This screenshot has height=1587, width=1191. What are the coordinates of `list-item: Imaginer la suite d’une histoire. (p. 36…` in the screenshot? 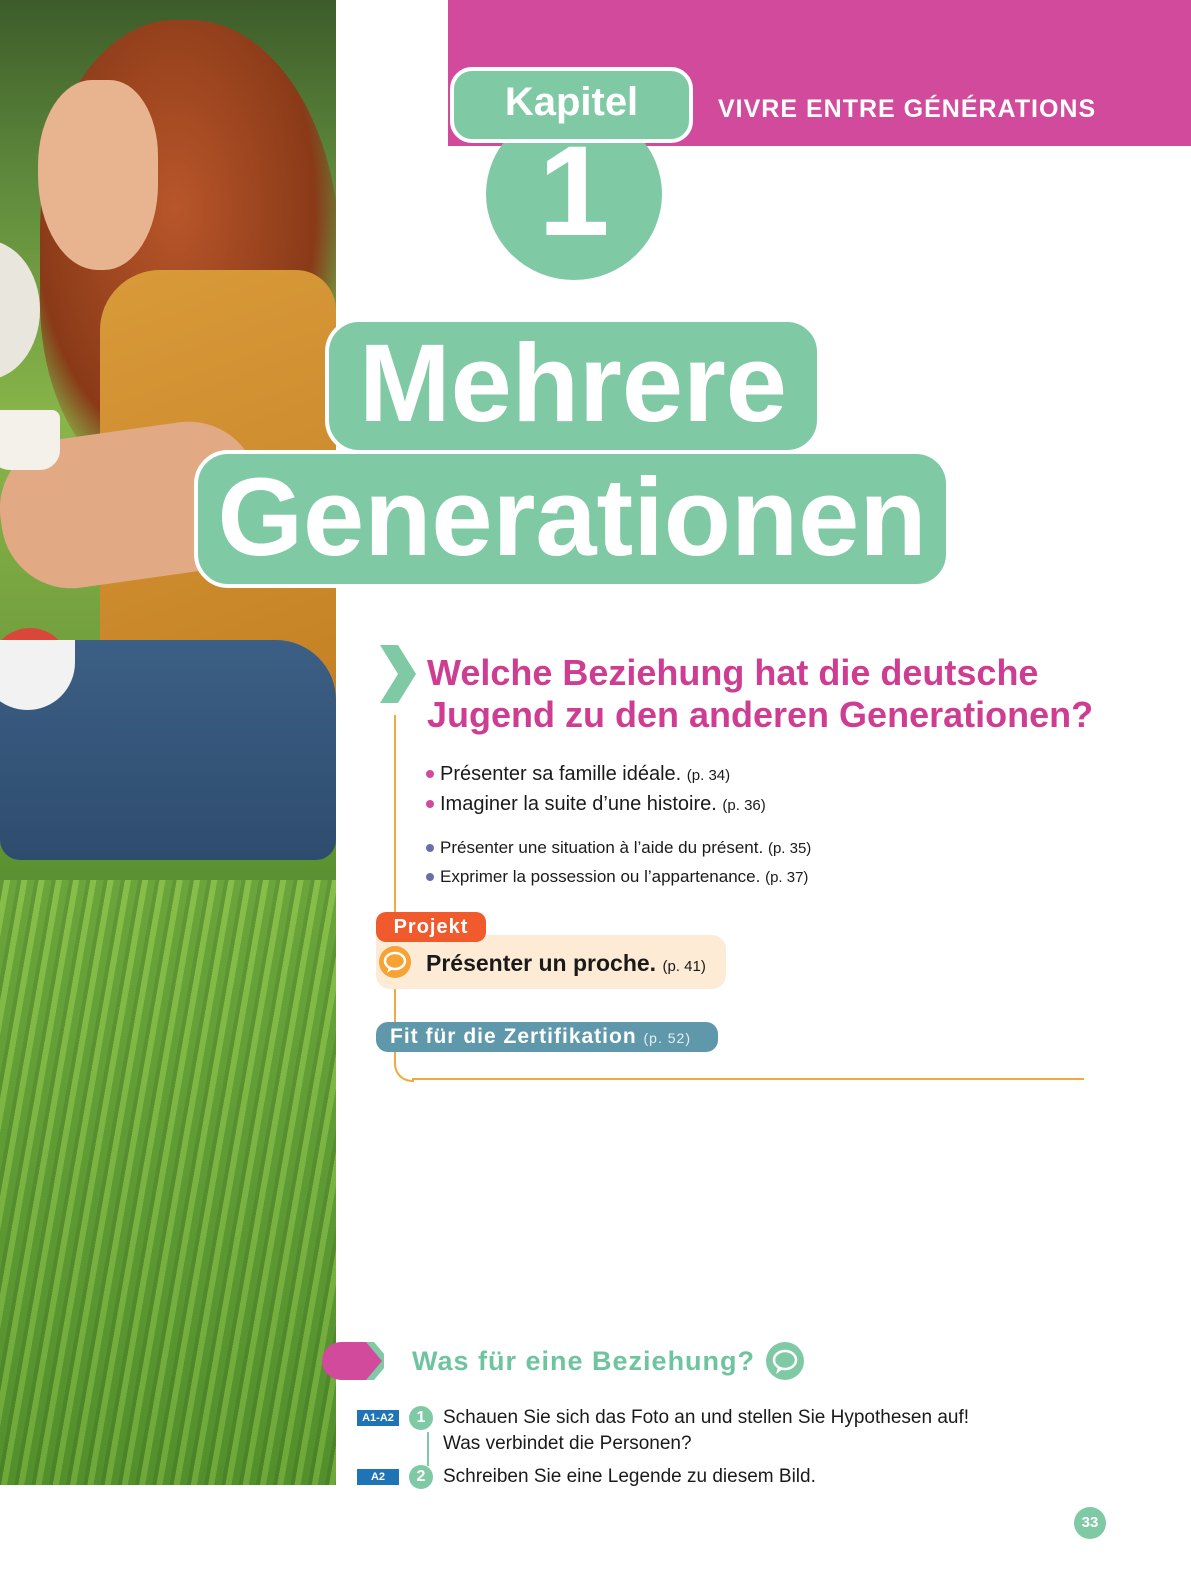 It's located at (596, 805).